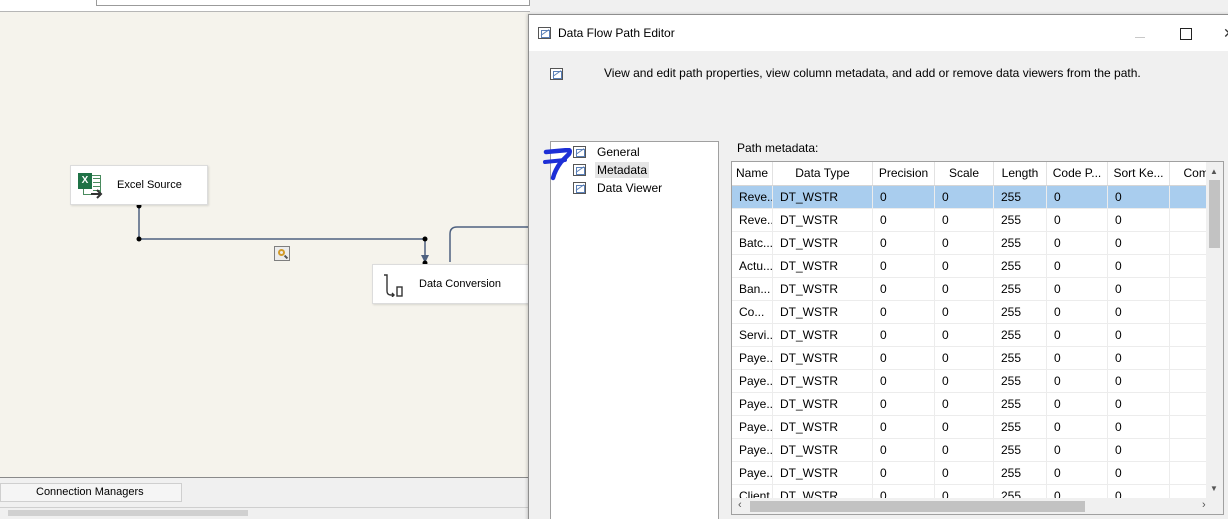 This screenshot has width=1228, height=519. Describe the element at coordinates (282, 253) in the screenshot. I see `data-viewer-icon` at that location.